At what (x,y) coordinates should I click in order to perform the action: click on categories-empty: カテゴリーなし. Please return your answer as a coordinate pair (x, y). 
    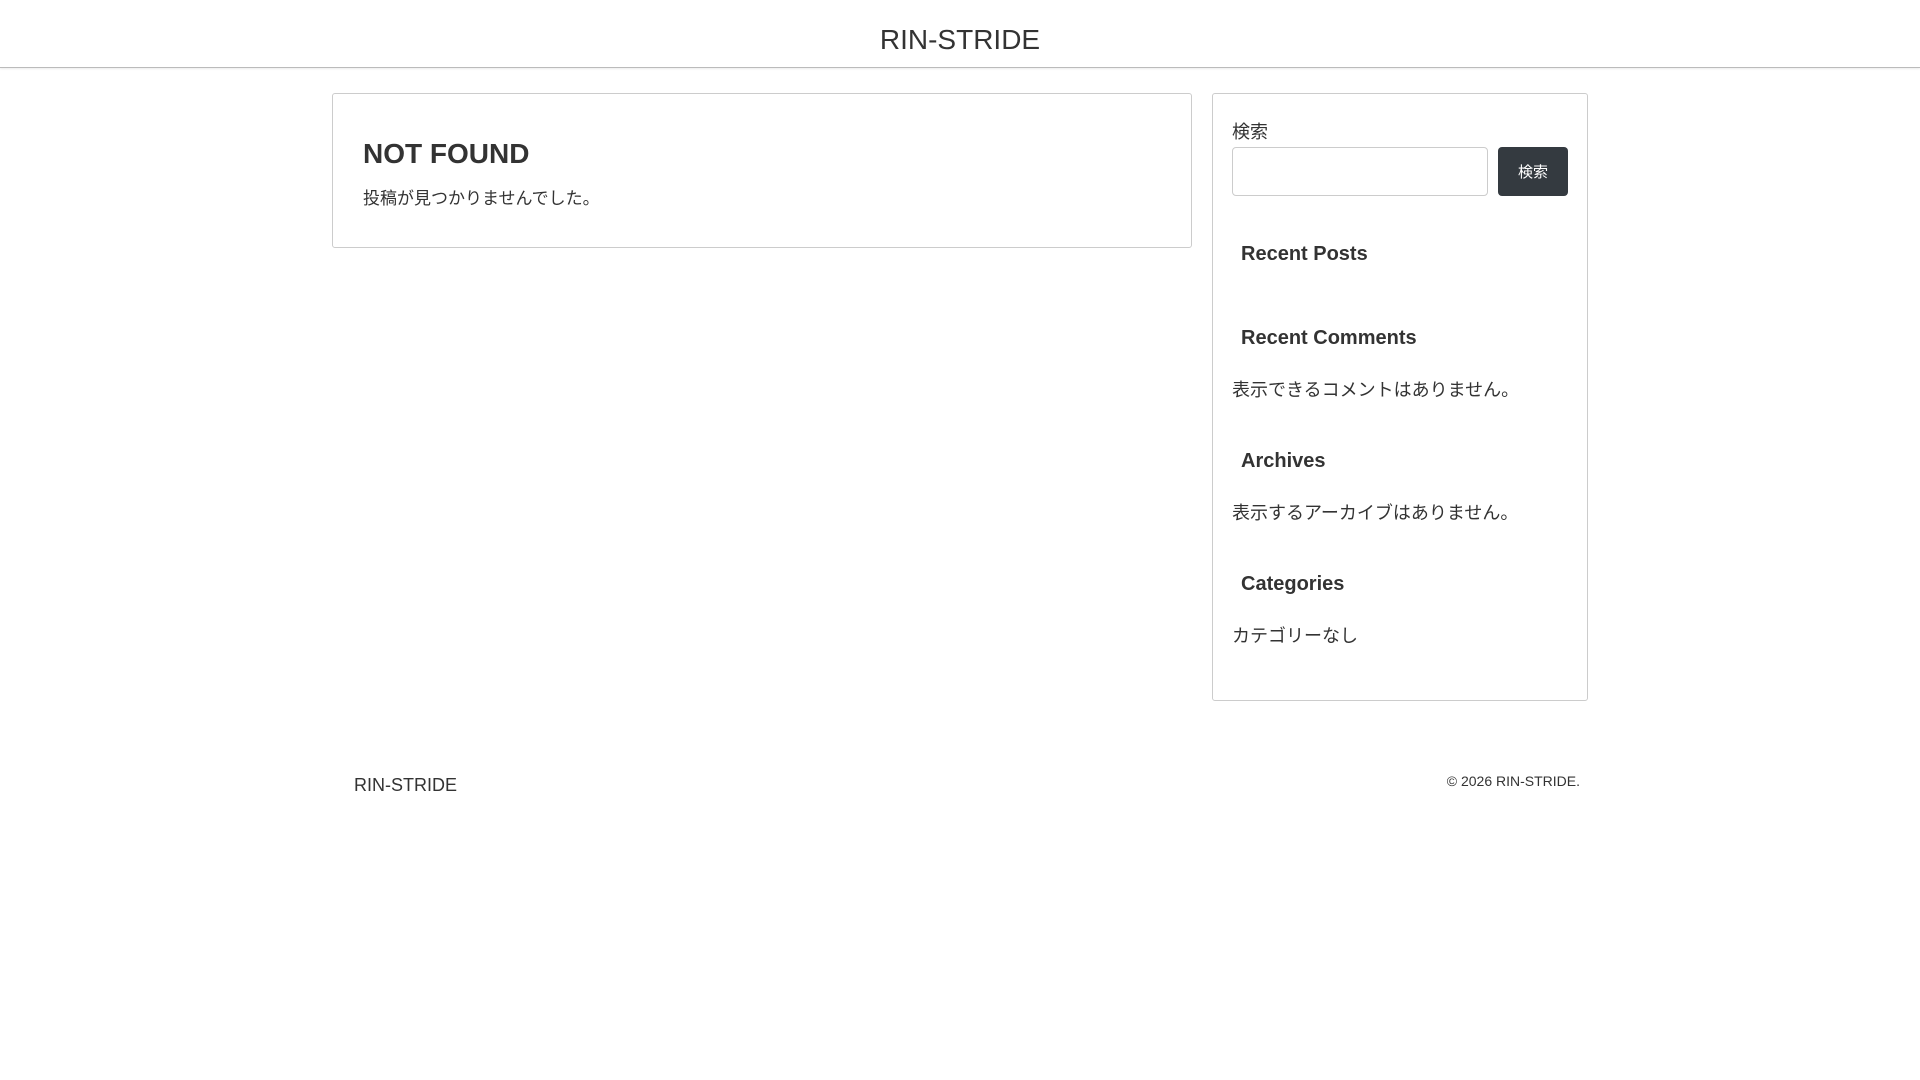
    Looking at the image, I should click on (1295, 636).